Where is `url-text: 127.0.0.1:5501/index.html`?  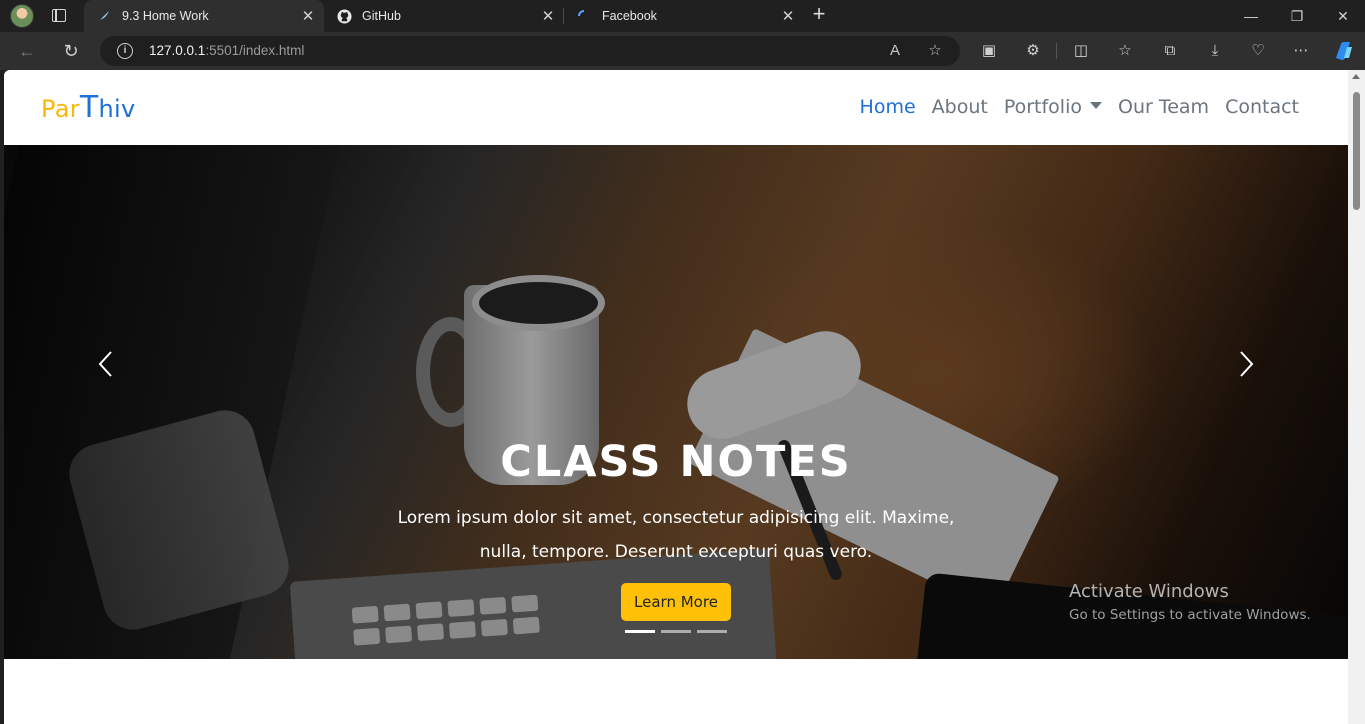 url-text: 127.0.0.1:5501/index.html is located at coordinates (226, 50).